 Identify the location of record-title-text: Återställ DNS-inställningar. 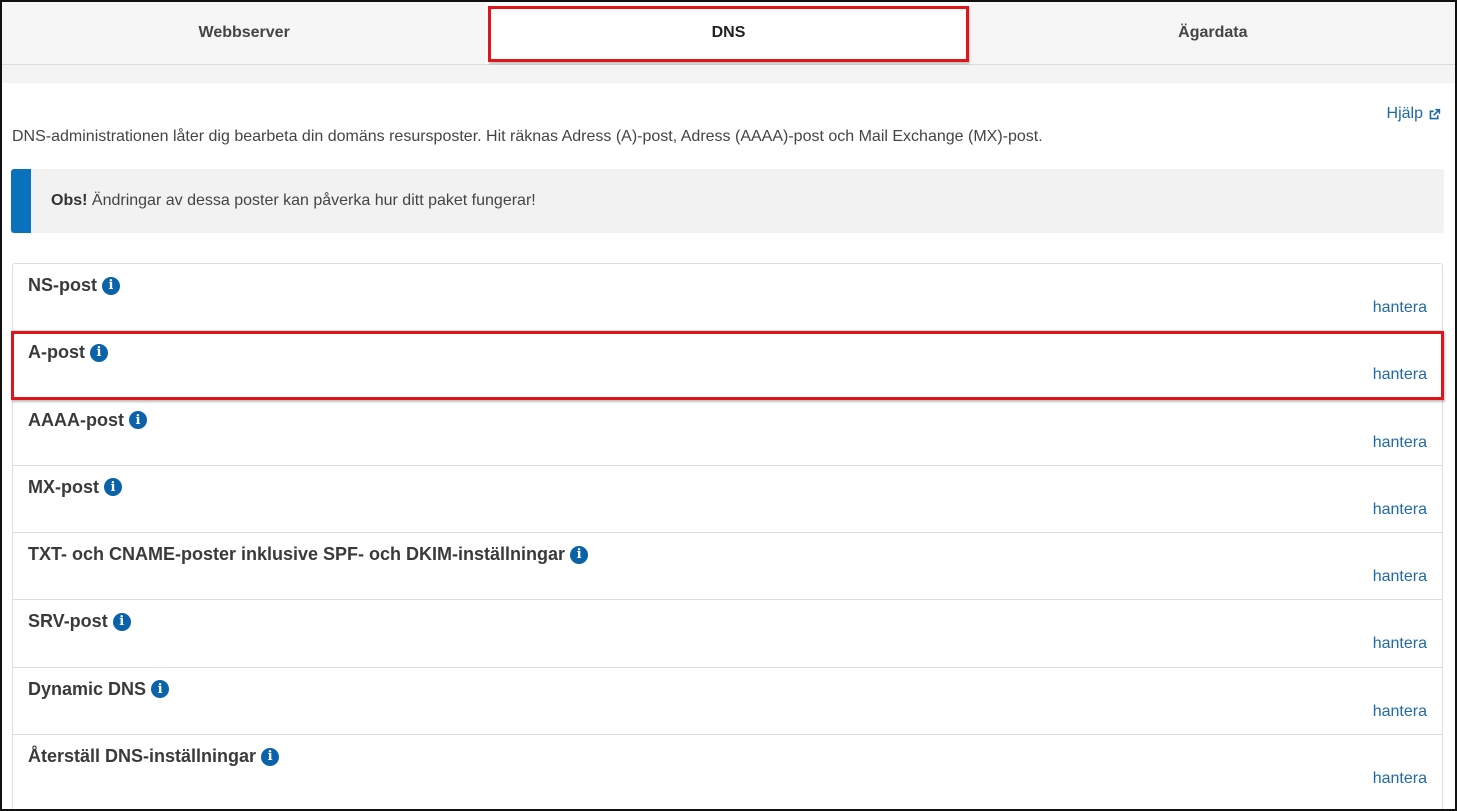
(142, 756).